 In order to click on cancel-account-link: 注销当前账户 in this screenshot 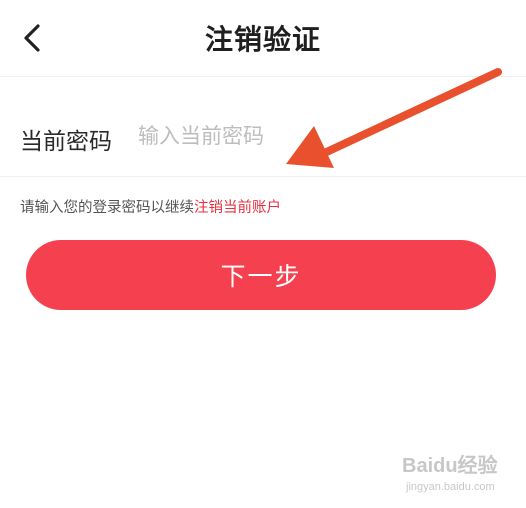, I will do `click(237, 208)`.